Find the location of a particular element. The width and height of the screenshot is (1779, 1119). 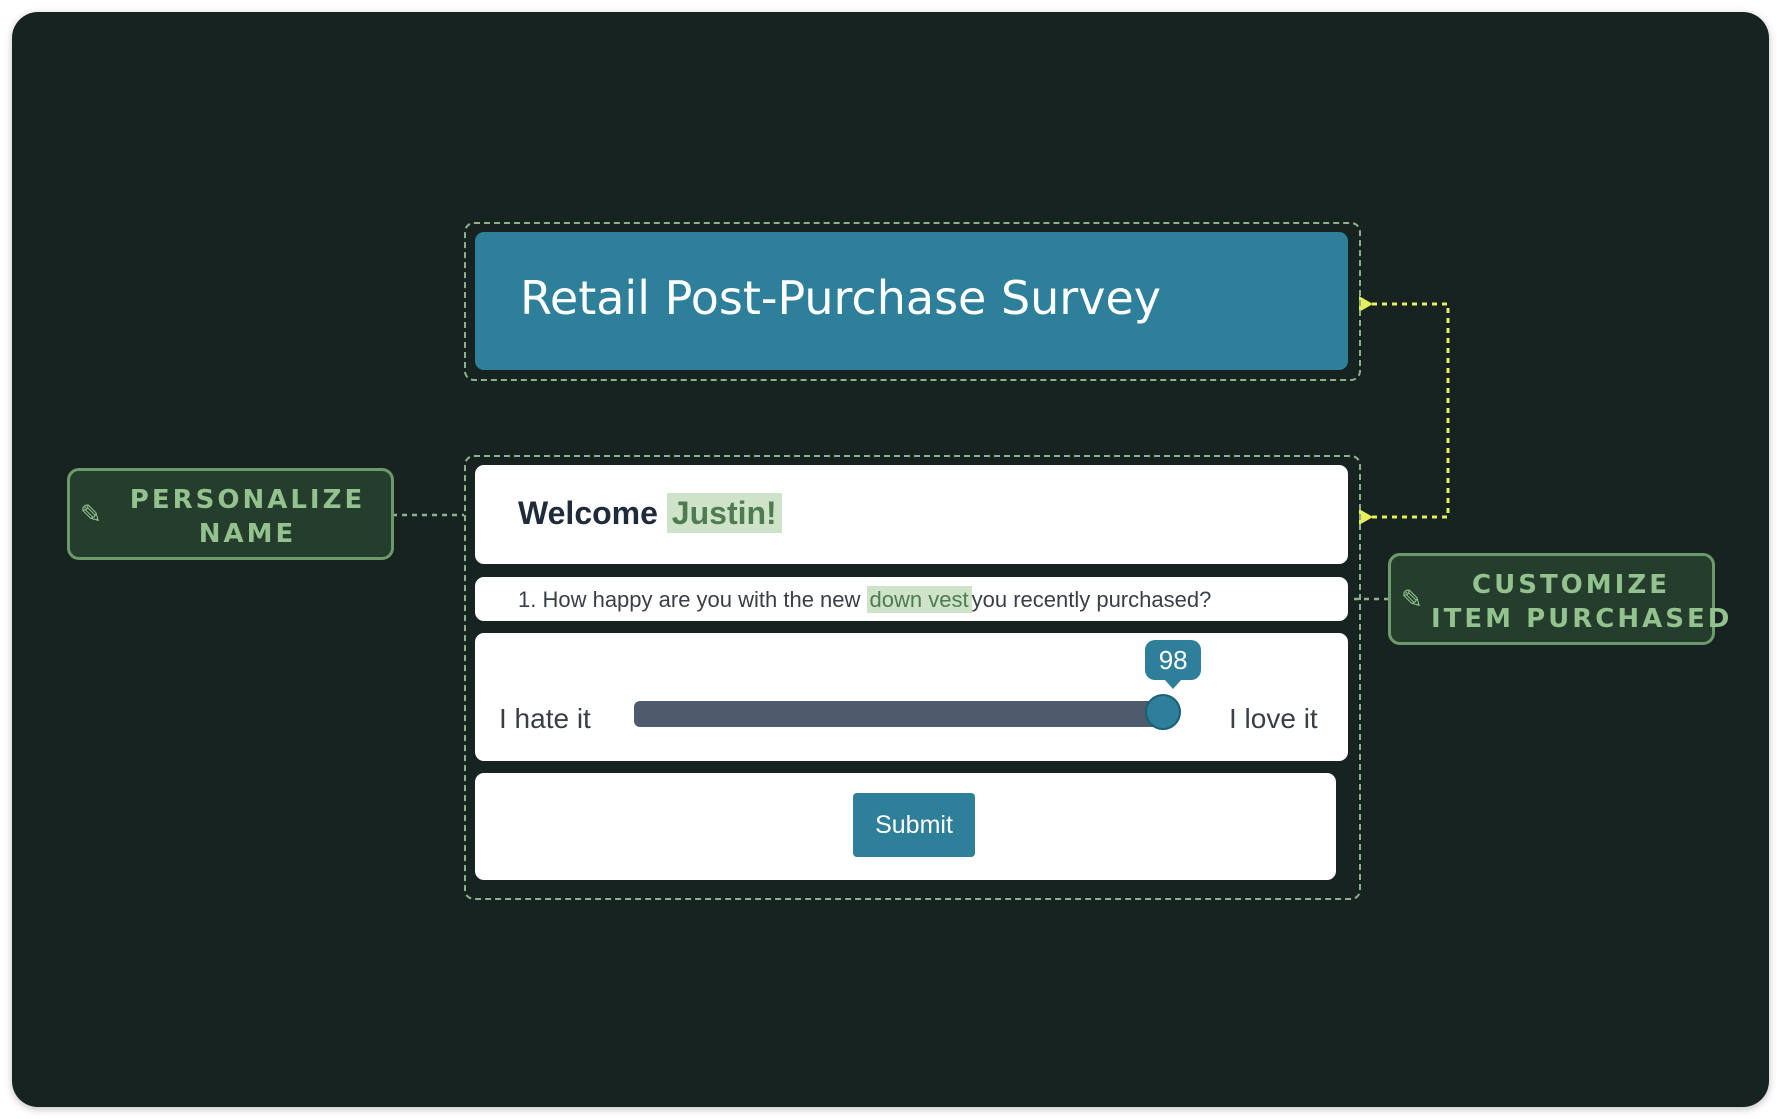

slider-thumb is located at coordinates (1163, 712).